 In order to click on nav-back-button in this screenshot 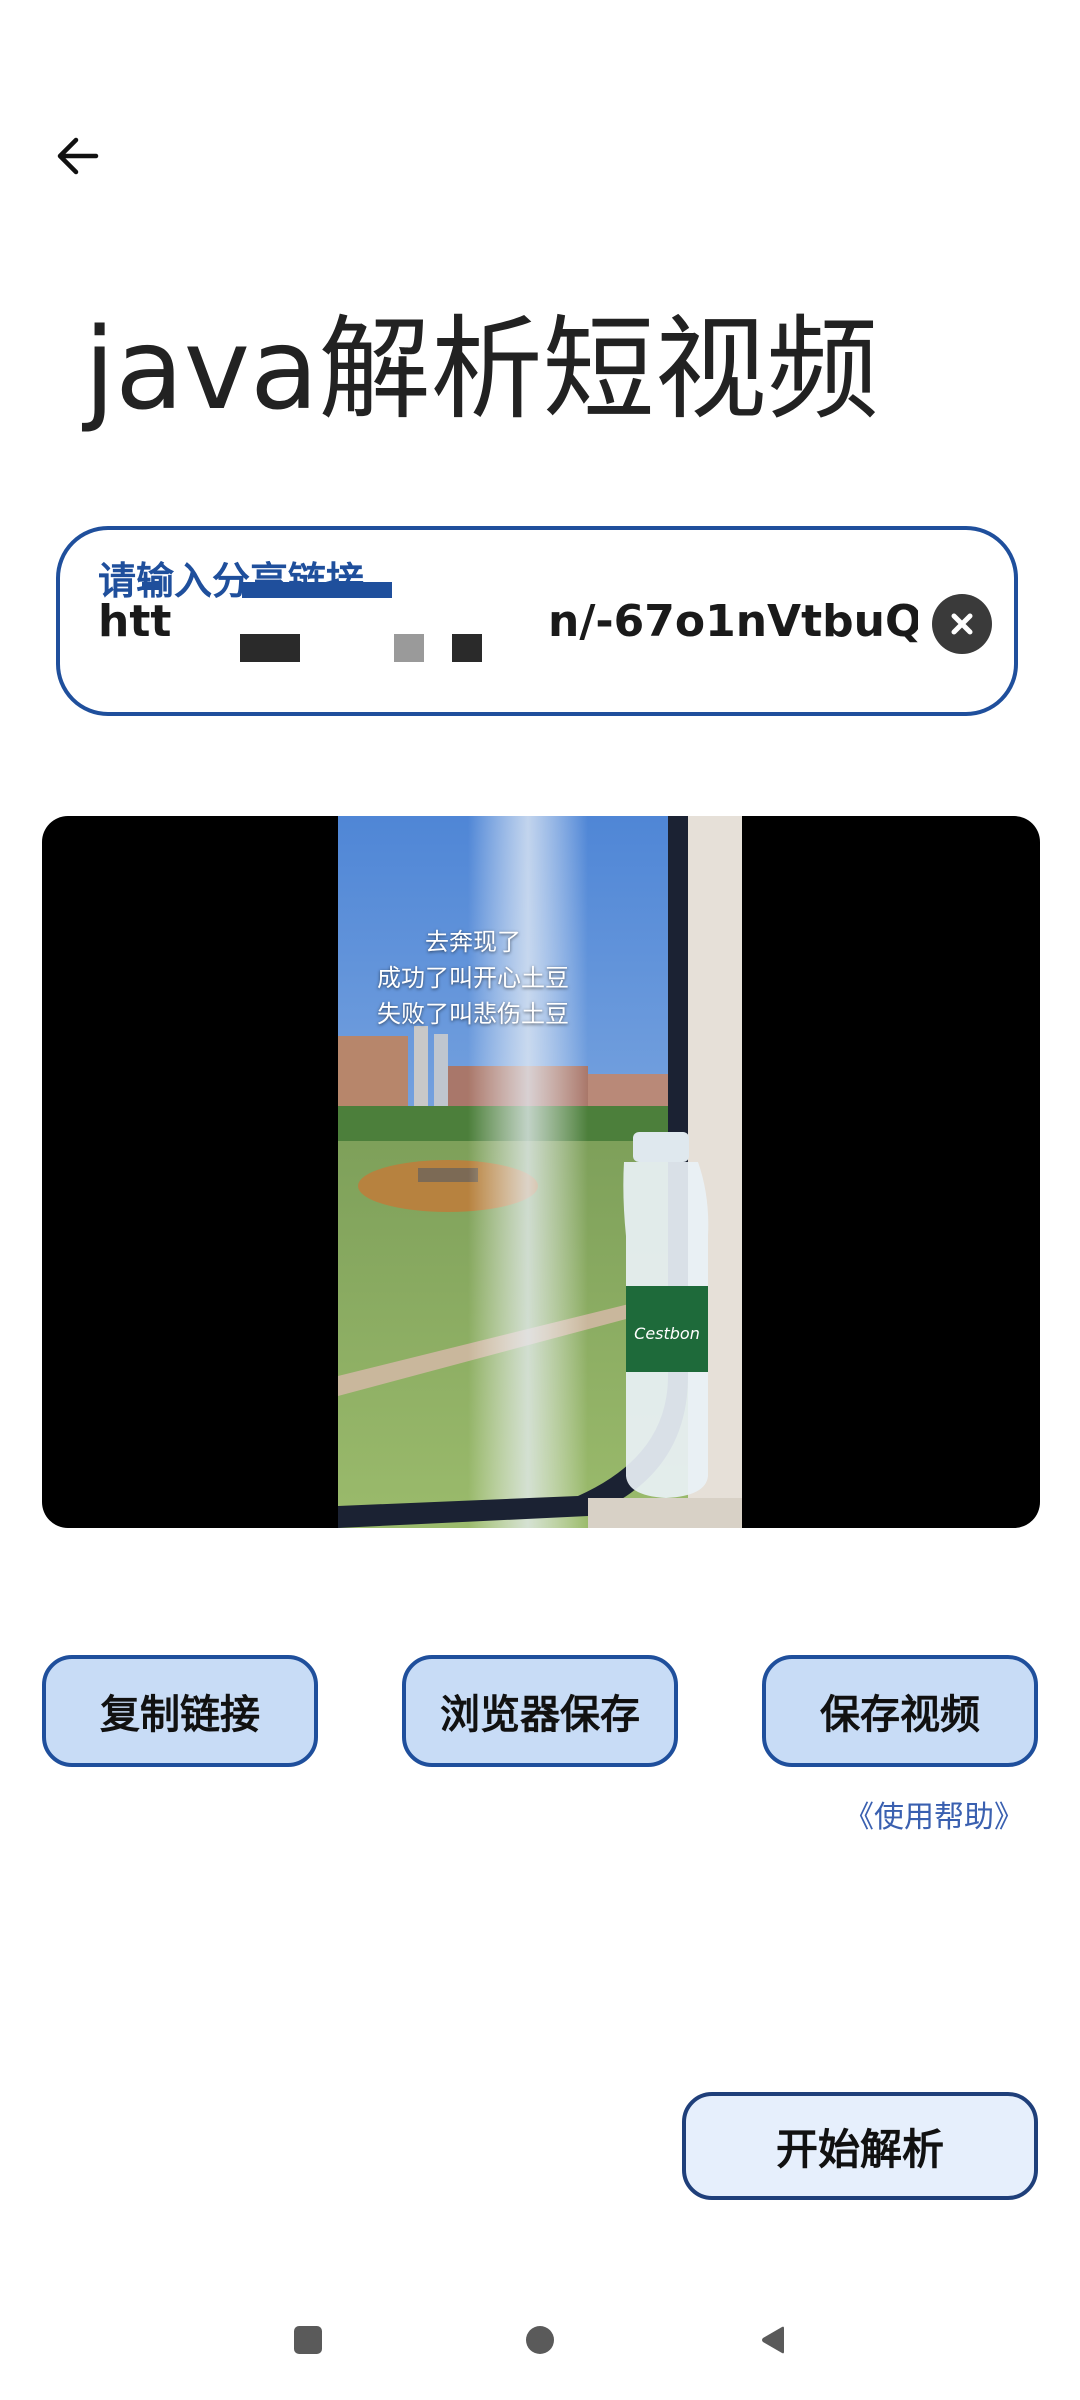, I will do `click(774, 2340)`.